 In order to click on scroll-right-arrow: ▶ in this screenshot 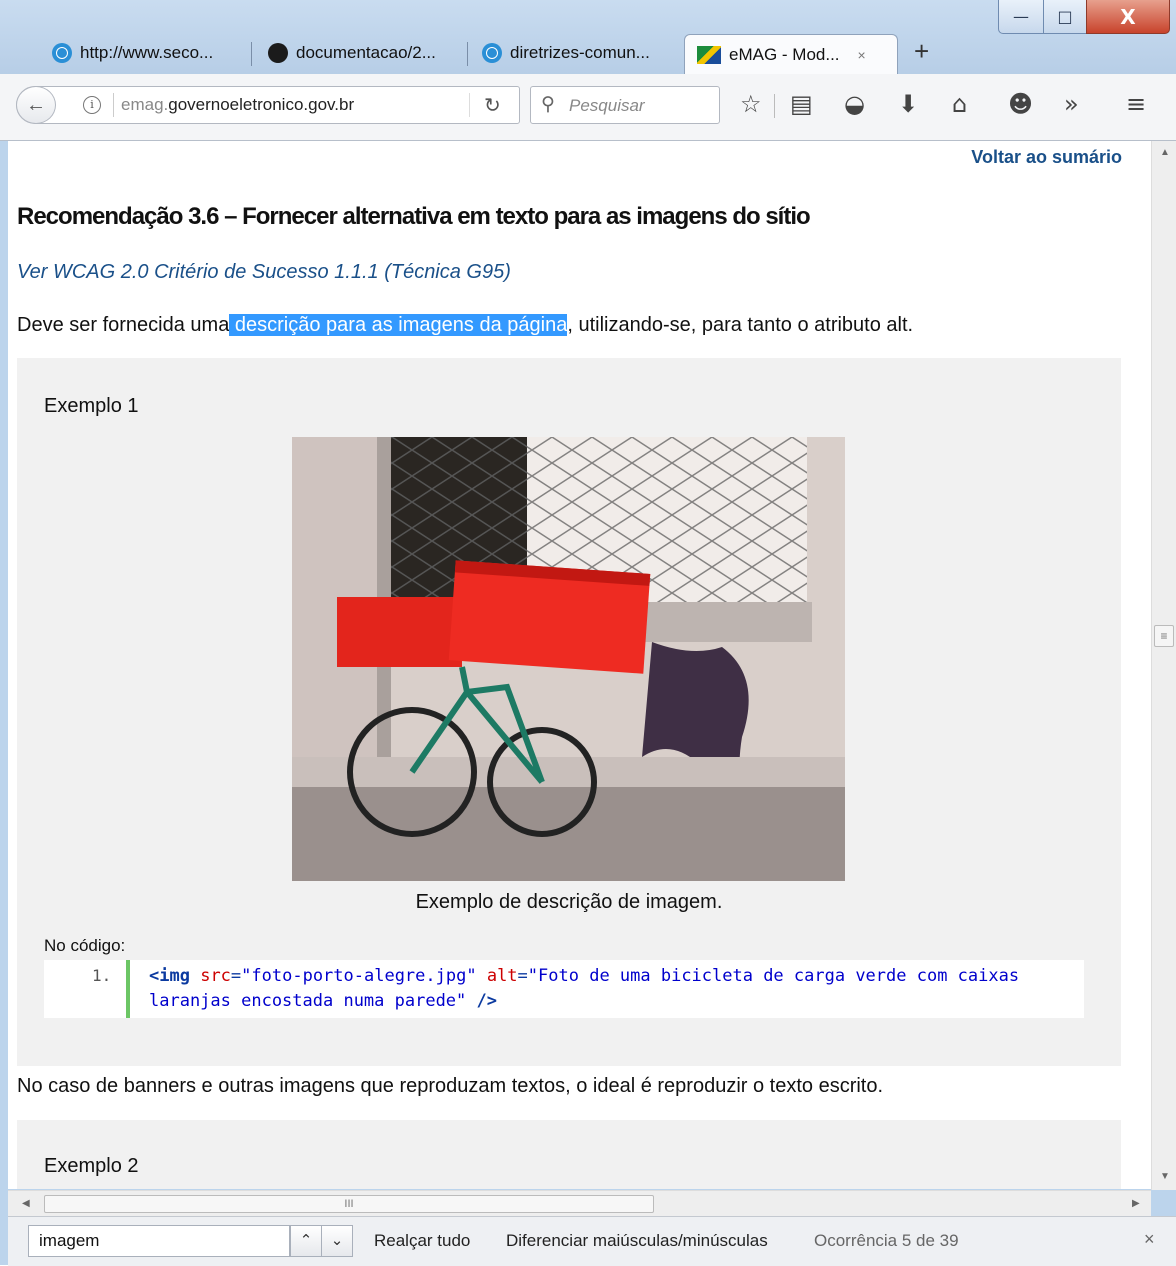, I will do `click(1136, 1203)`.